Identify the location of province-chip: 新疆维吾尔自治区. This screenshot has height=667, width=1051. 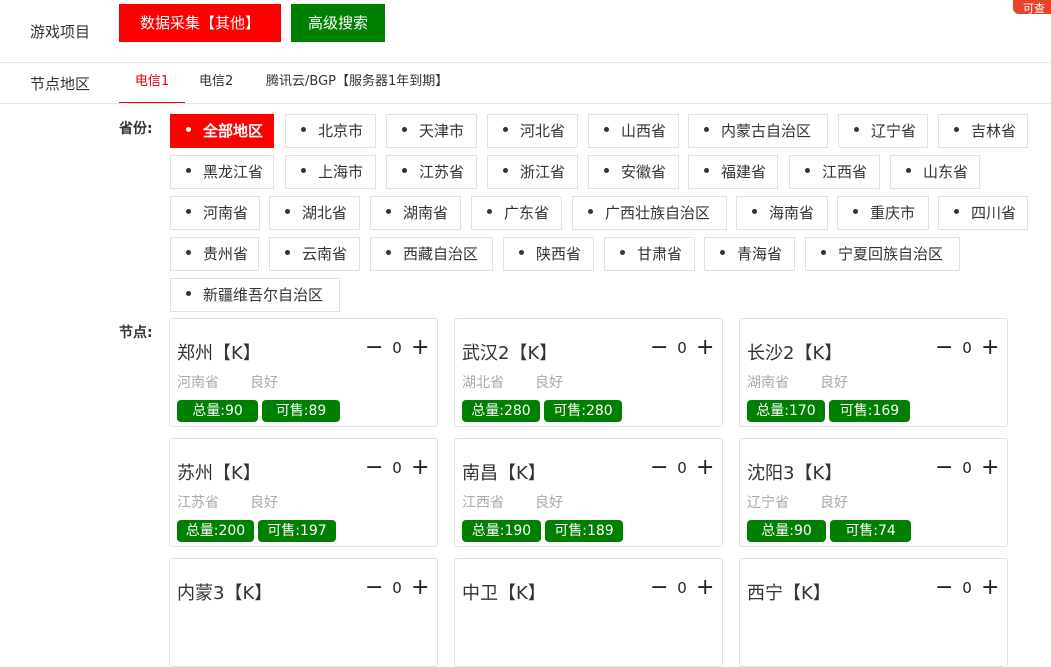
(255, 295).